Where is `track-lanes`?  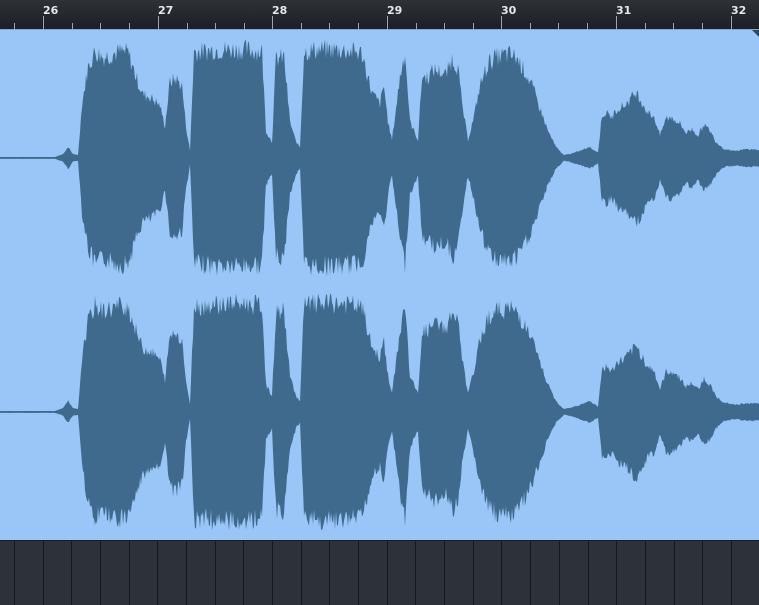
track-lanes is located at coordinates (379, 572).